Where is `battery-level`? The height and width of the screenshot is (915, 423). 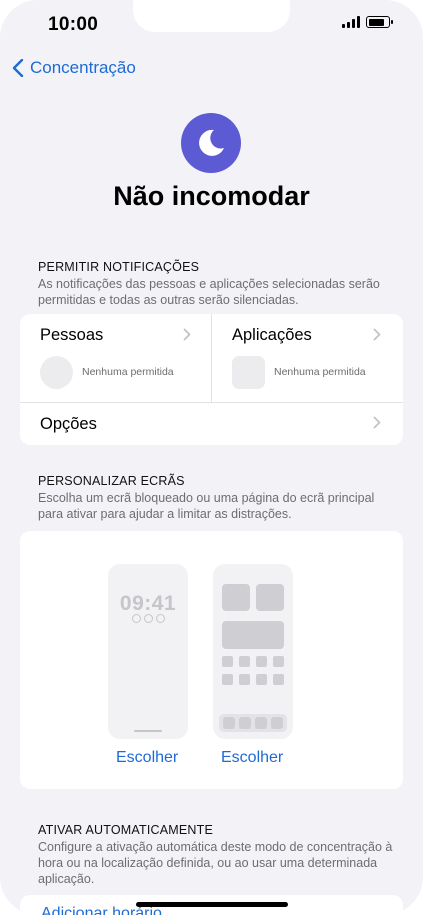 battery-level is located at coordinates (376, 22).